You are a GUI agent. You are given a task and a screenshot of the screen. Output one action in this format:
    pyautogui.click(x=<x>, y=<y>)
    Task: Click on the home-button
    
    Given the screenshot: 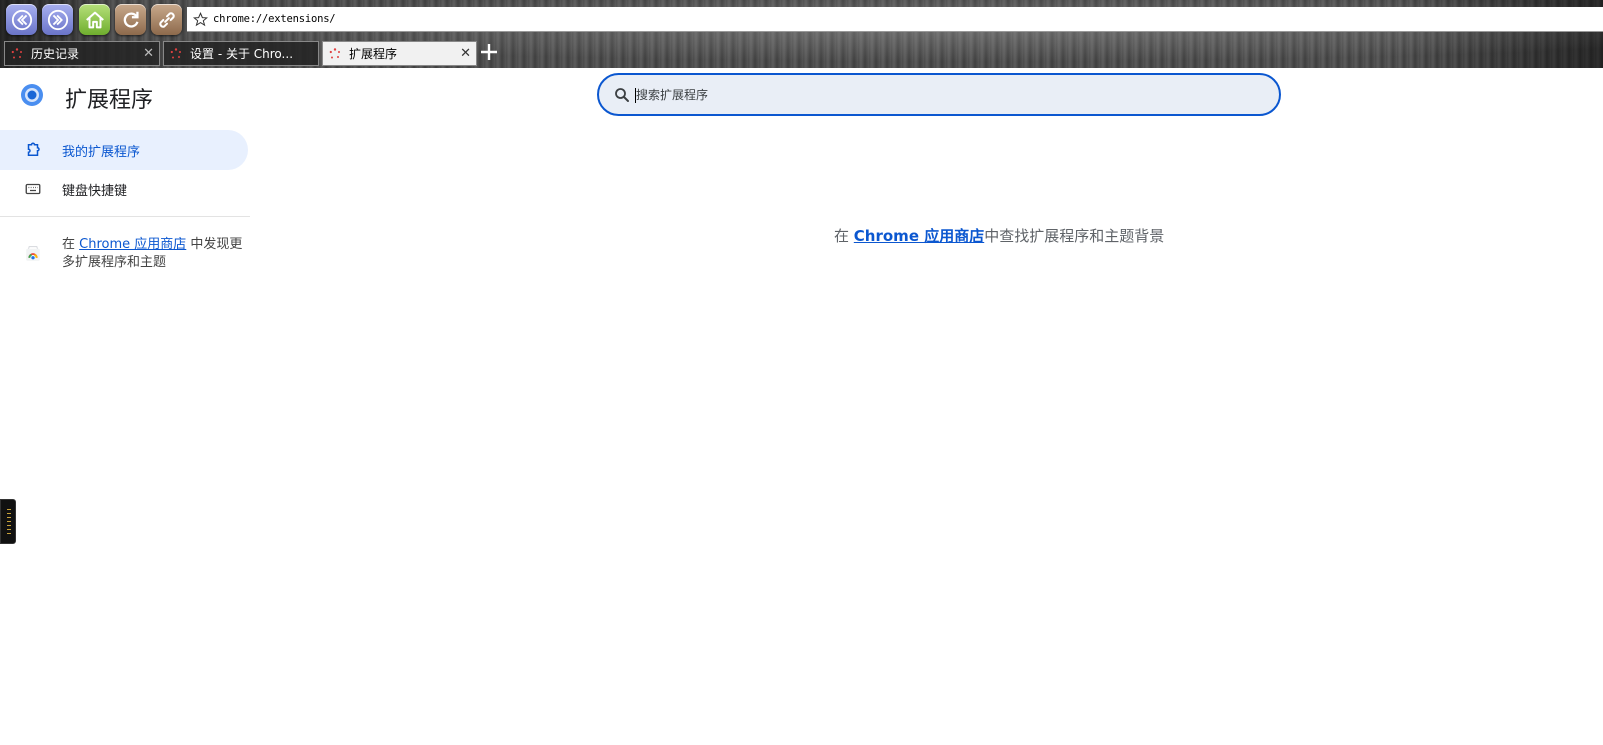 What is the action you would take?
    pyautogui.click(x=94, y=19)
    